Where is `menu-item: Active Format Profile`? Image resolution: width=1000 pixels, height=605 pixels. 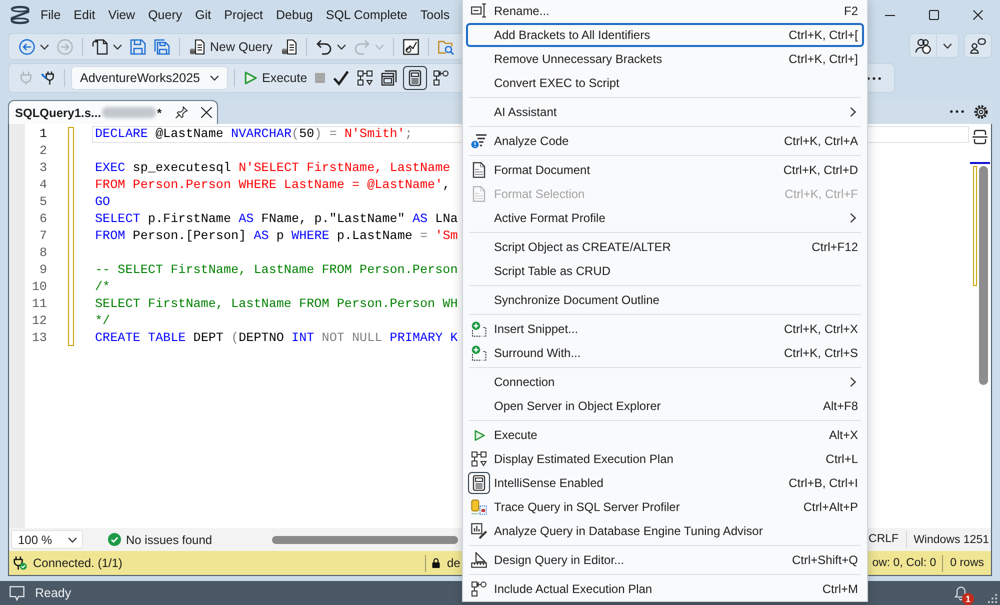
menu-item: Active Format Profile is located at coordinates (665, 218).